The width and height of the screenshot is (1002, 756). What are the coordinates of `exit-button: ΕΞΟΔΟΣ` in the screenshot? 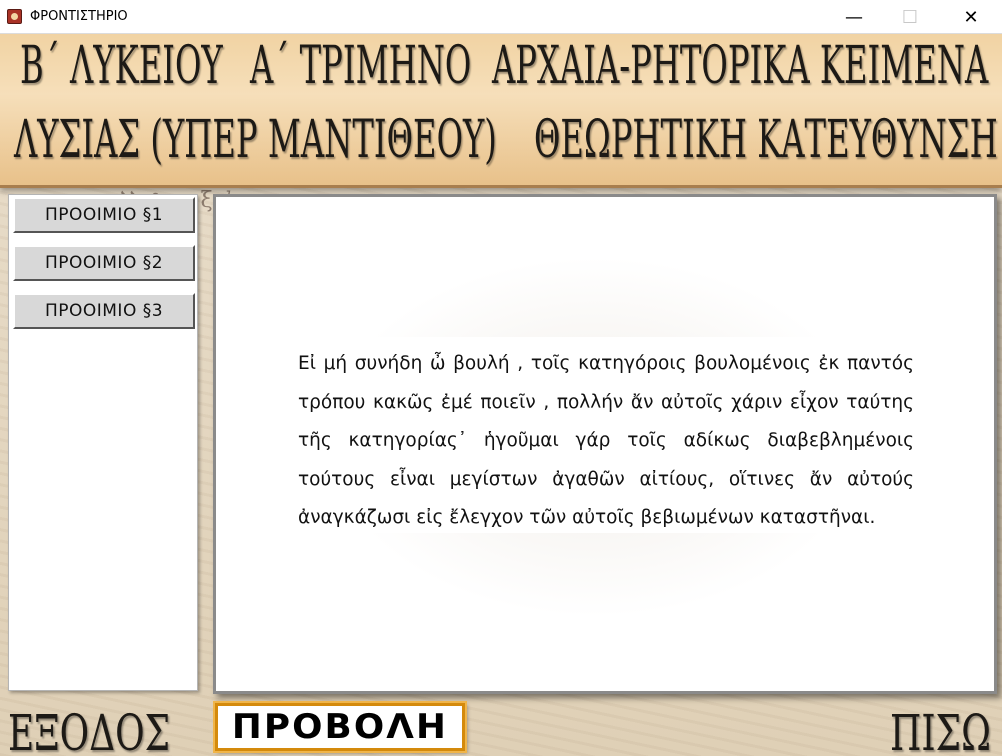 It's located at (89, 730).